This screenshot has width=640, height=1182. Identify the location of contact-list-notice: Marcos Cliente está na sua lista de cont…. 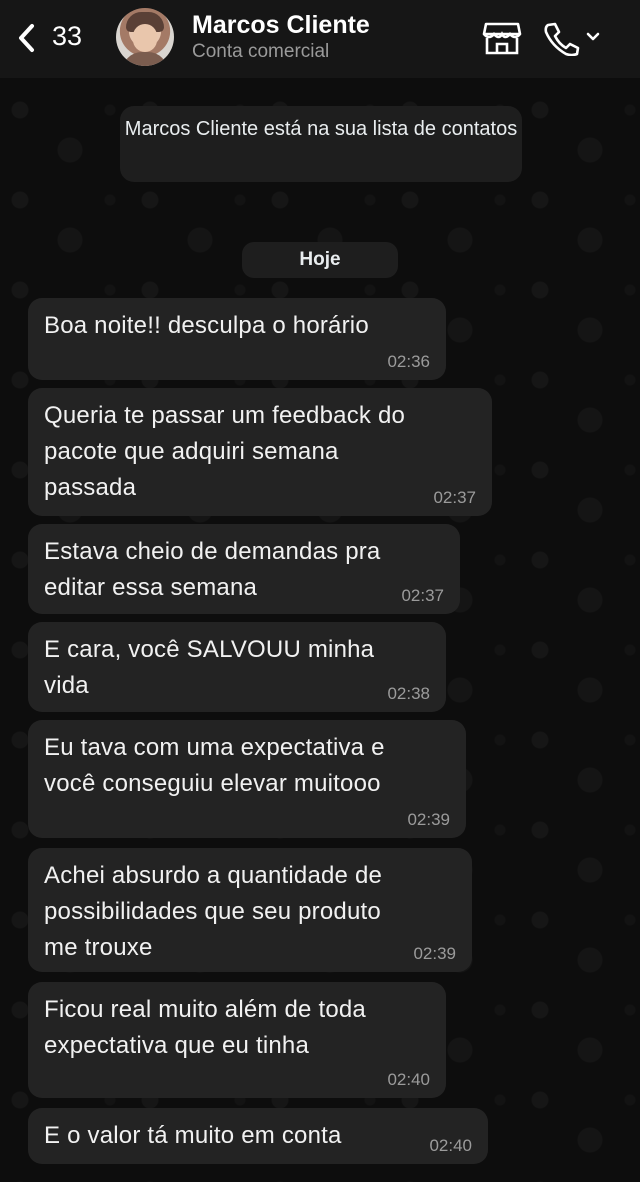
(321, 144).